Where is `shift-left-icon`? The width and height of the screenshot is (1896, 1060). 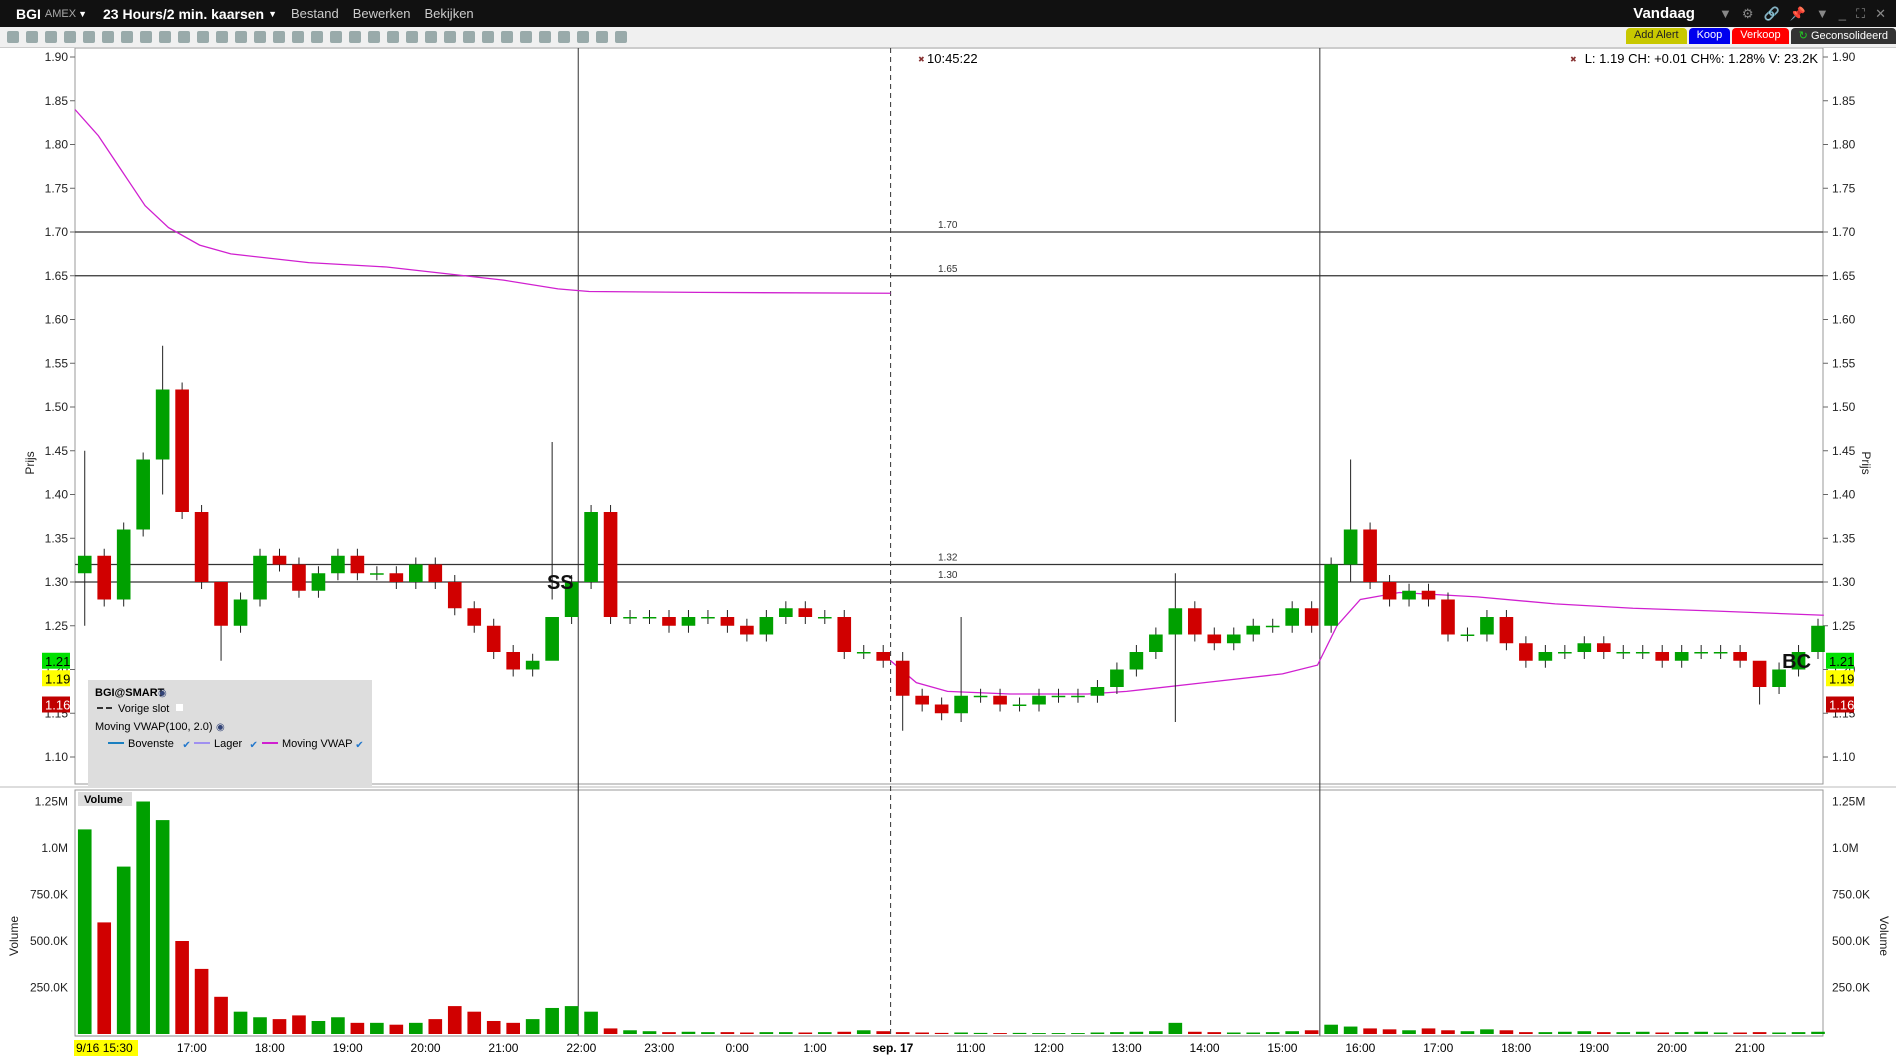
shift-left-icon is located at coordinates (507, 37).